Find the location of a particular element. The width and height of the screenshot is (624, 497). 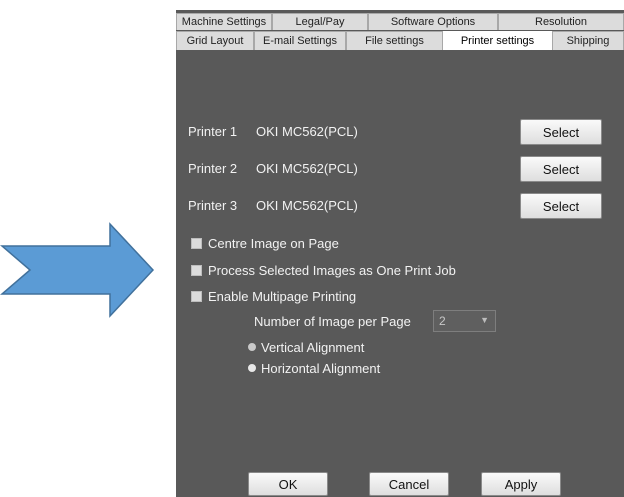

printer-label: Printer 2 is located at coordinates (213, 168).